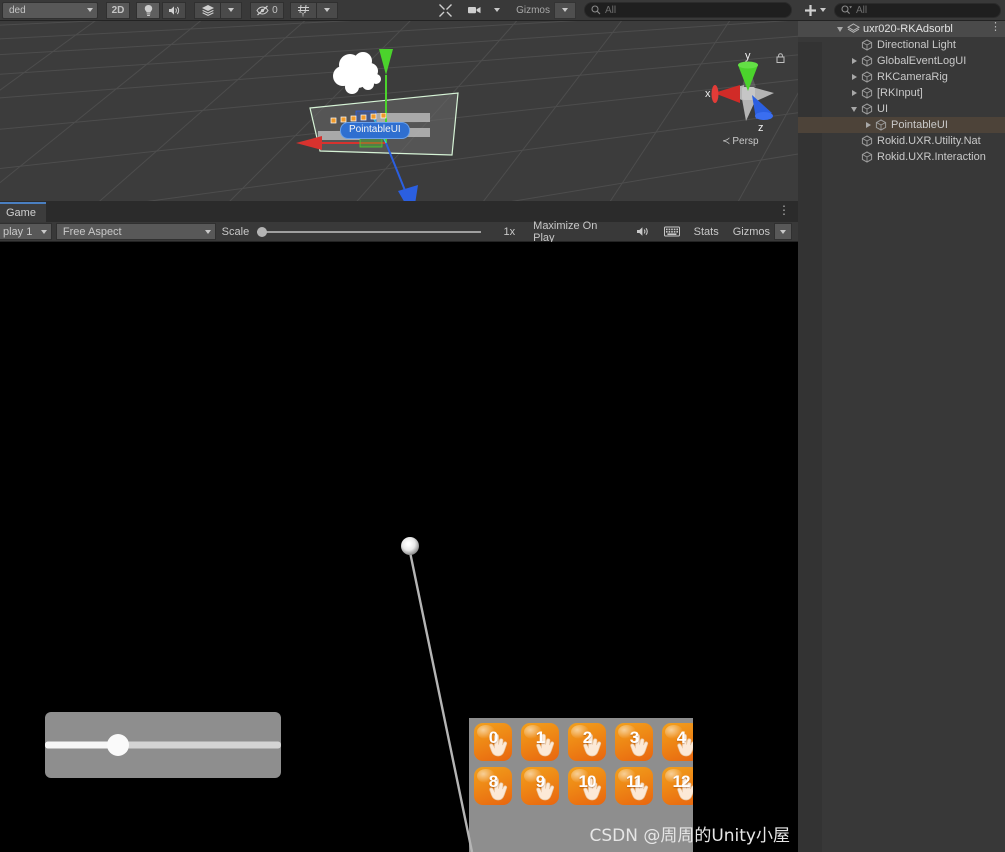 The width and height of the screenshot is (1005, 852). Describe the element at coordinates (634, 742) in the screenshot. I see `app-icon-3: 3` at that location.